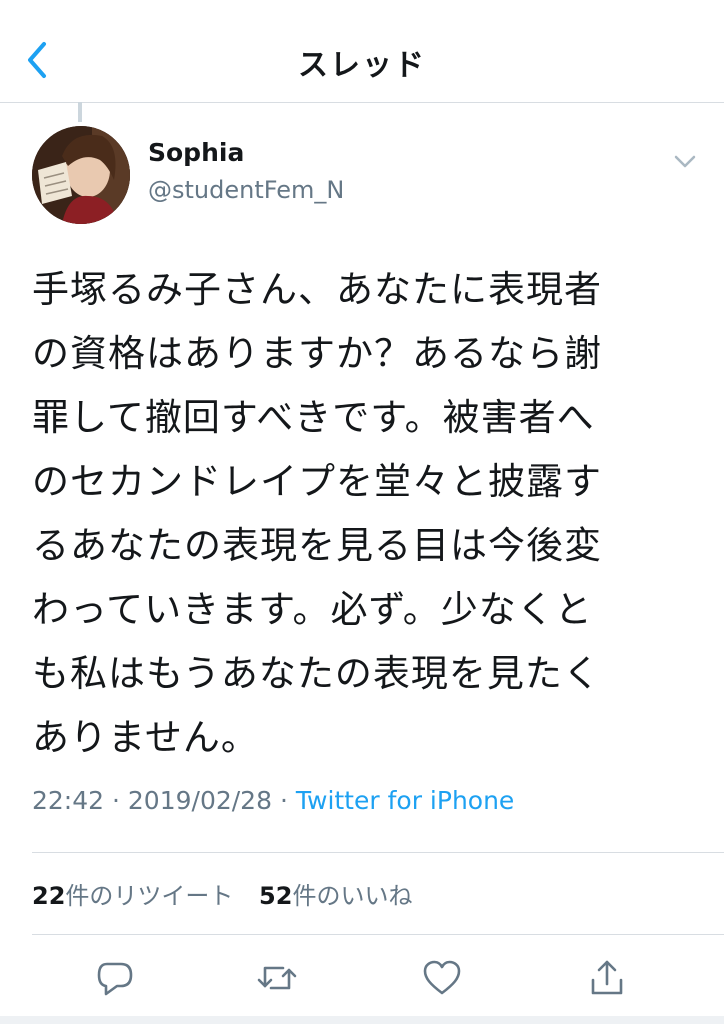  Describe the element at coordinates (362, 65) in the screenshot. I see `page-title: スレッド` at that location.